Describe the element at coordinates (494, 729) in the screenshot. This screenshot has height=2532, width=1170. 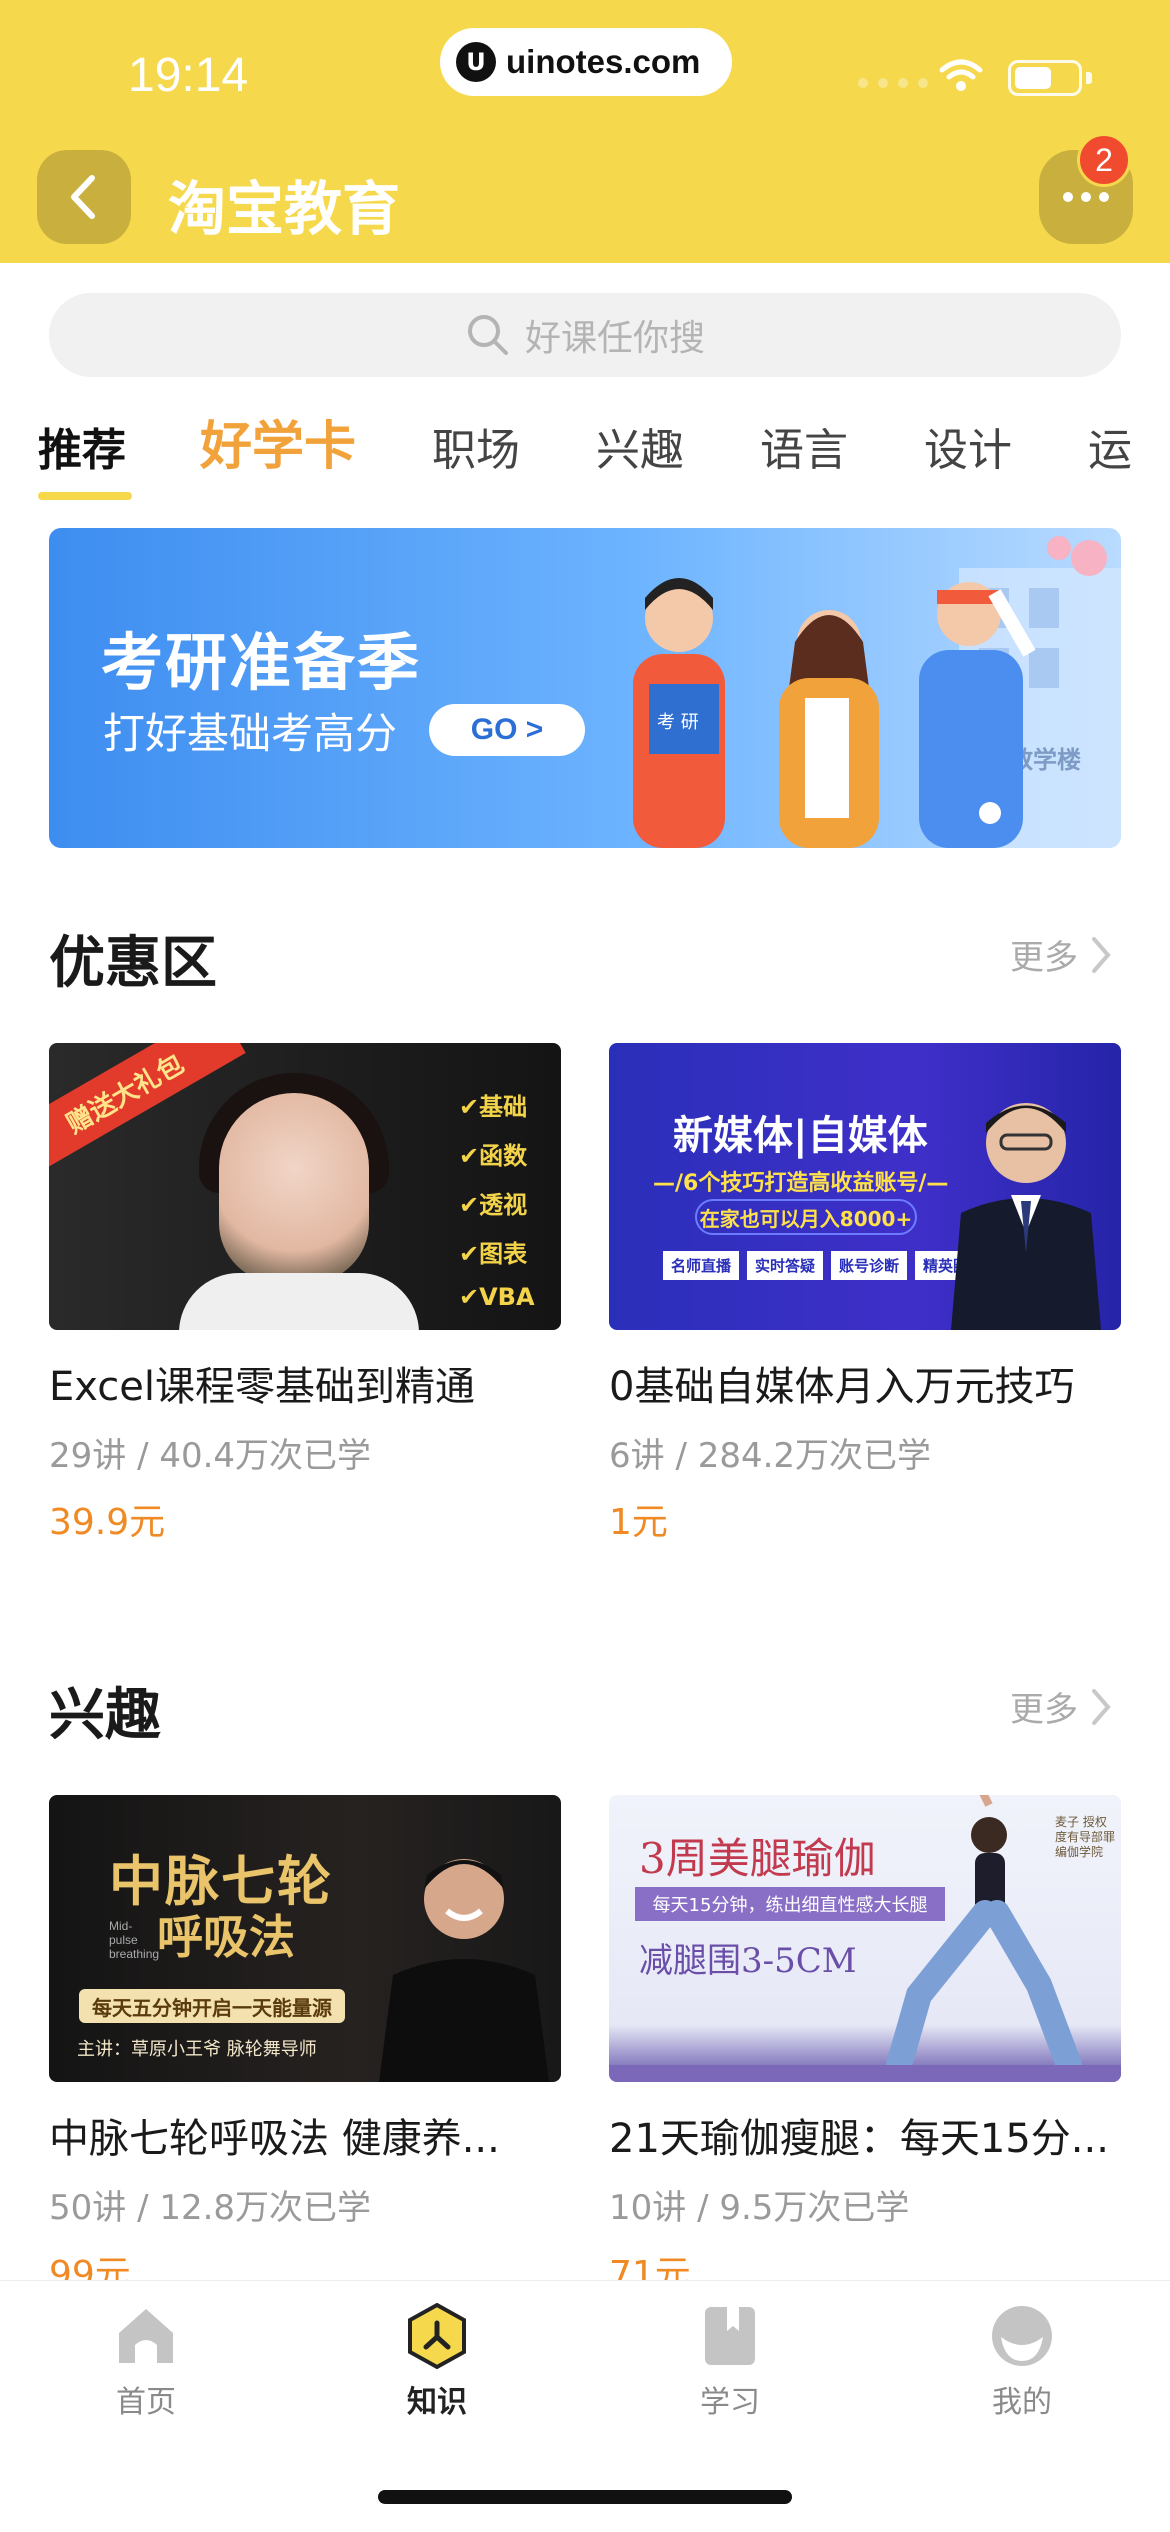
I see `banner-go-label: GO` at that location.